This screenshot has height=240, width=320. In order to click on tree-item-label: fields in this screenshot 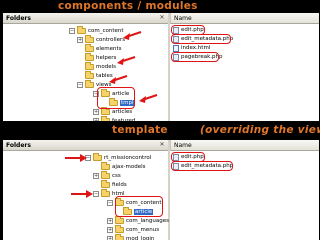, I will do `click(119, 184)`.